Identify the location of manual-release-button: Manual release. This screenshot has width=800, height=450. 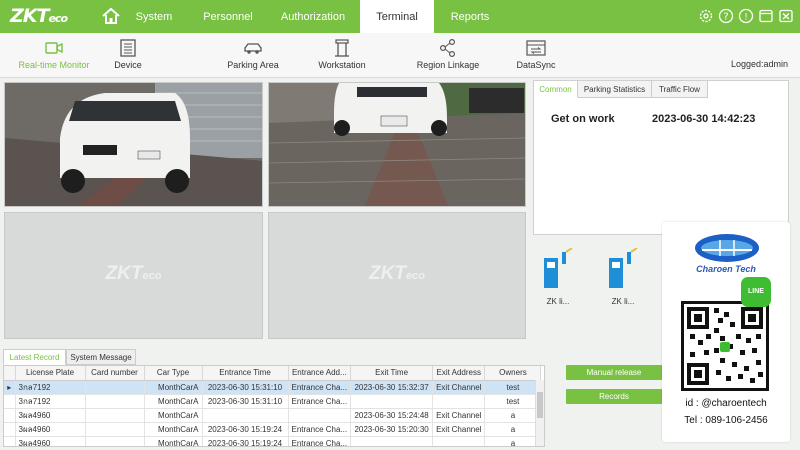
(614, 372).